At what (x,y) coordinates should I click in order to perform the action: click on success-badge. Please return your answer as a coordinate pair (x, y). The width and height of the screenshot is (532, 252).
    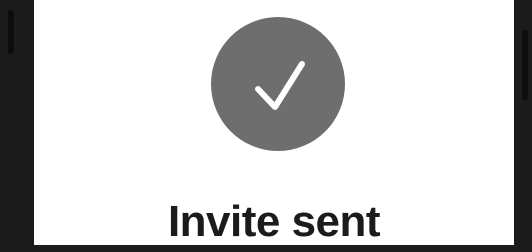
    Looking at the image, I should click on (278, 84).